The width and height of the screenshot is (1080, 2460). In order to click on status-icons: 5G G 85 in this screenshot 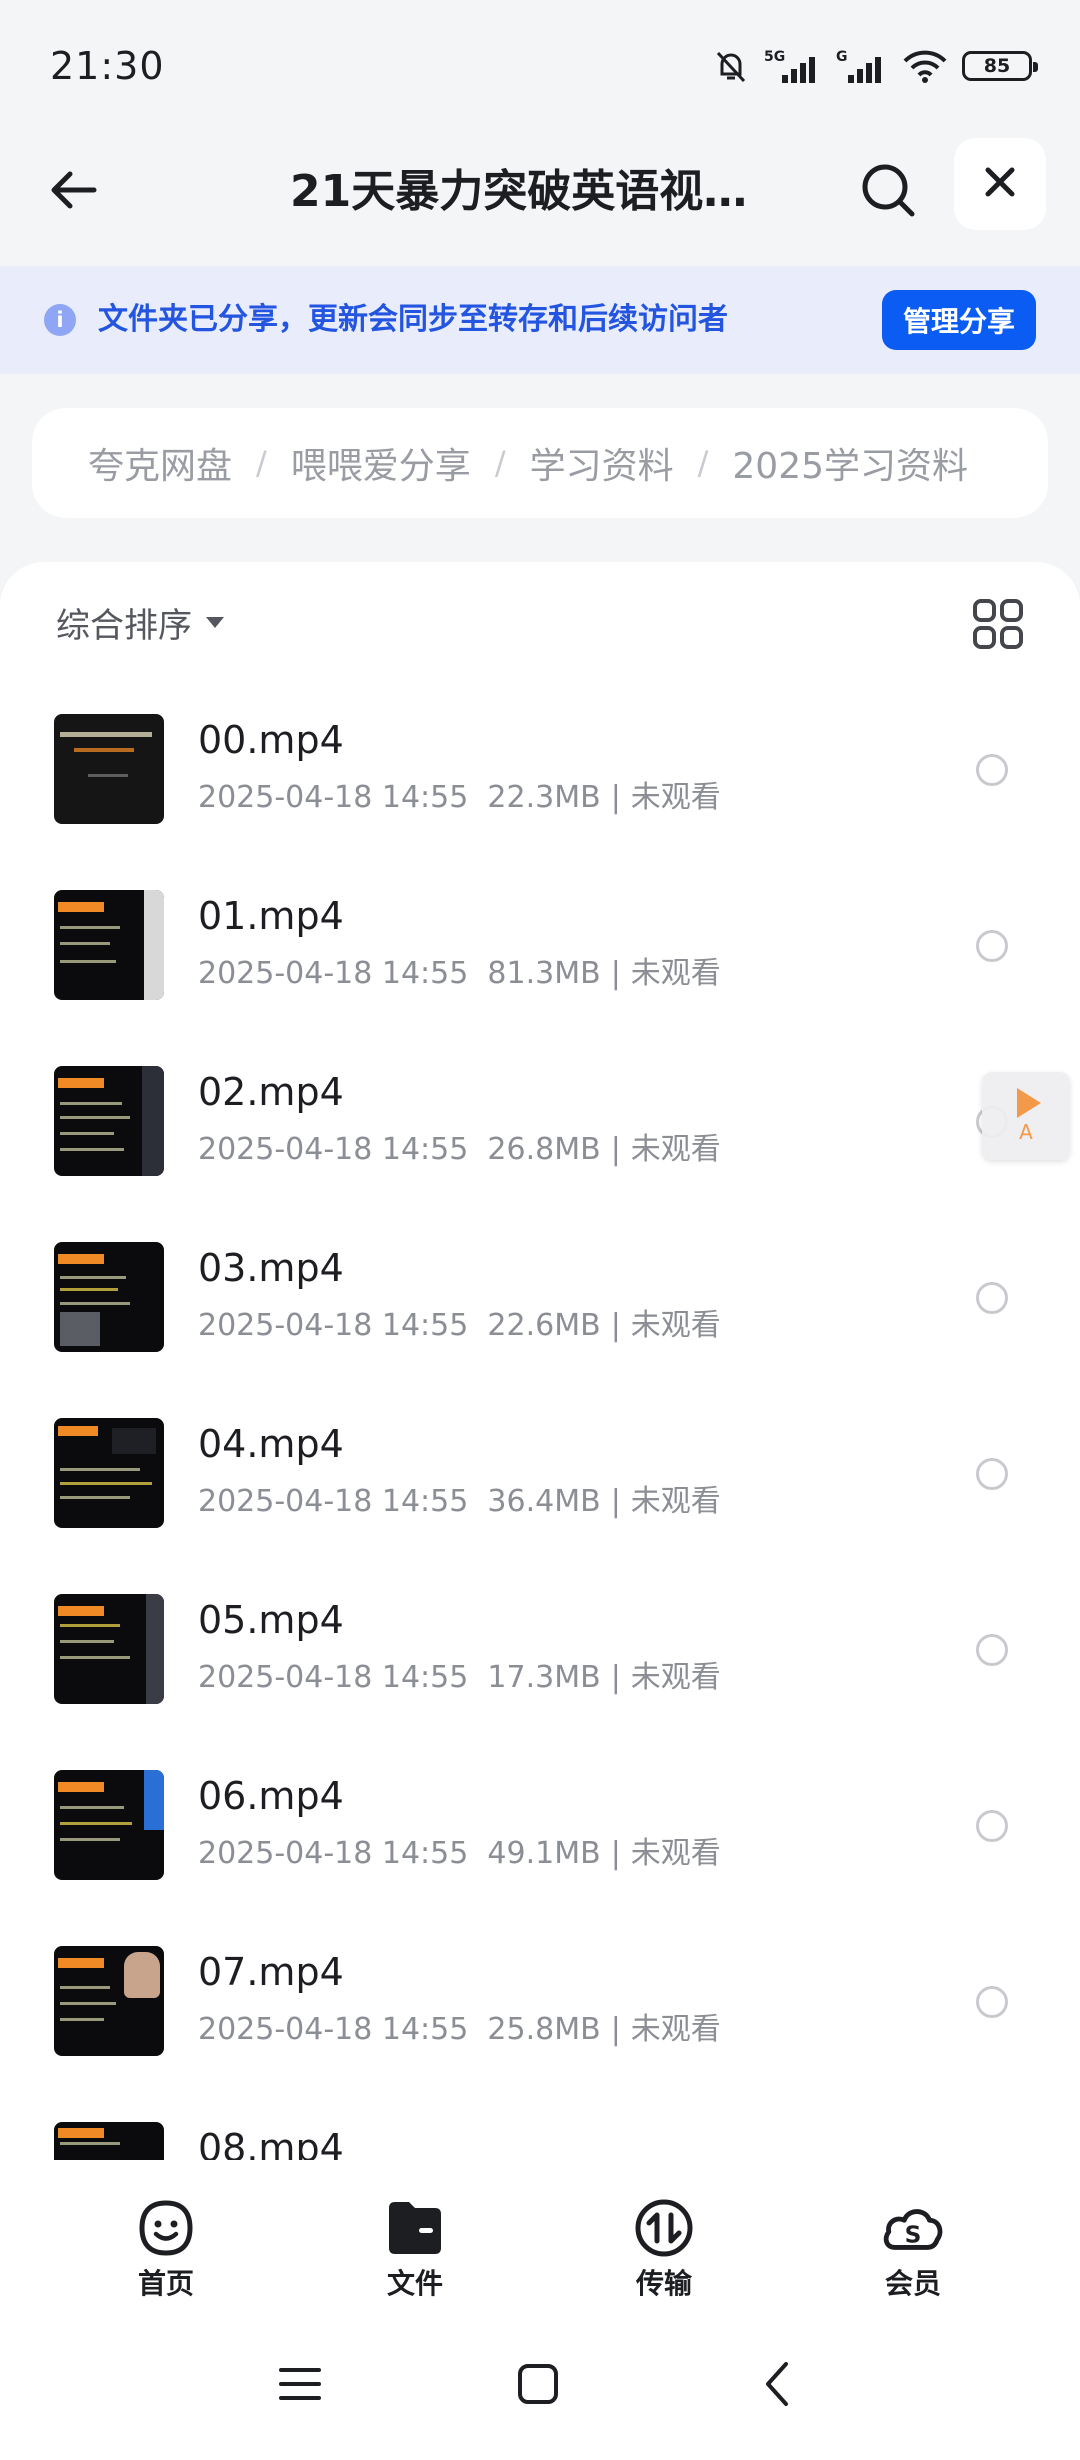, I will do `click(875, 66)`.